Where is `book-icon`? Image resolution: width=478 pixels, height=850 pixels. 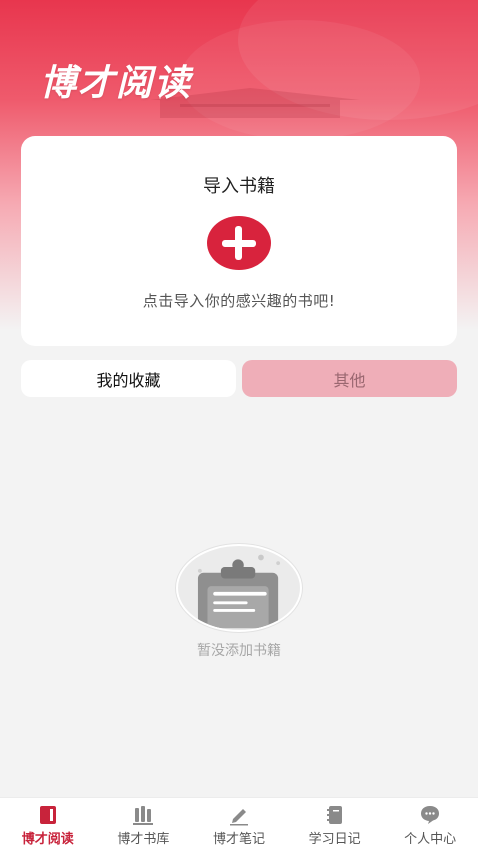
book-icon is located at coordinates (47, 815).